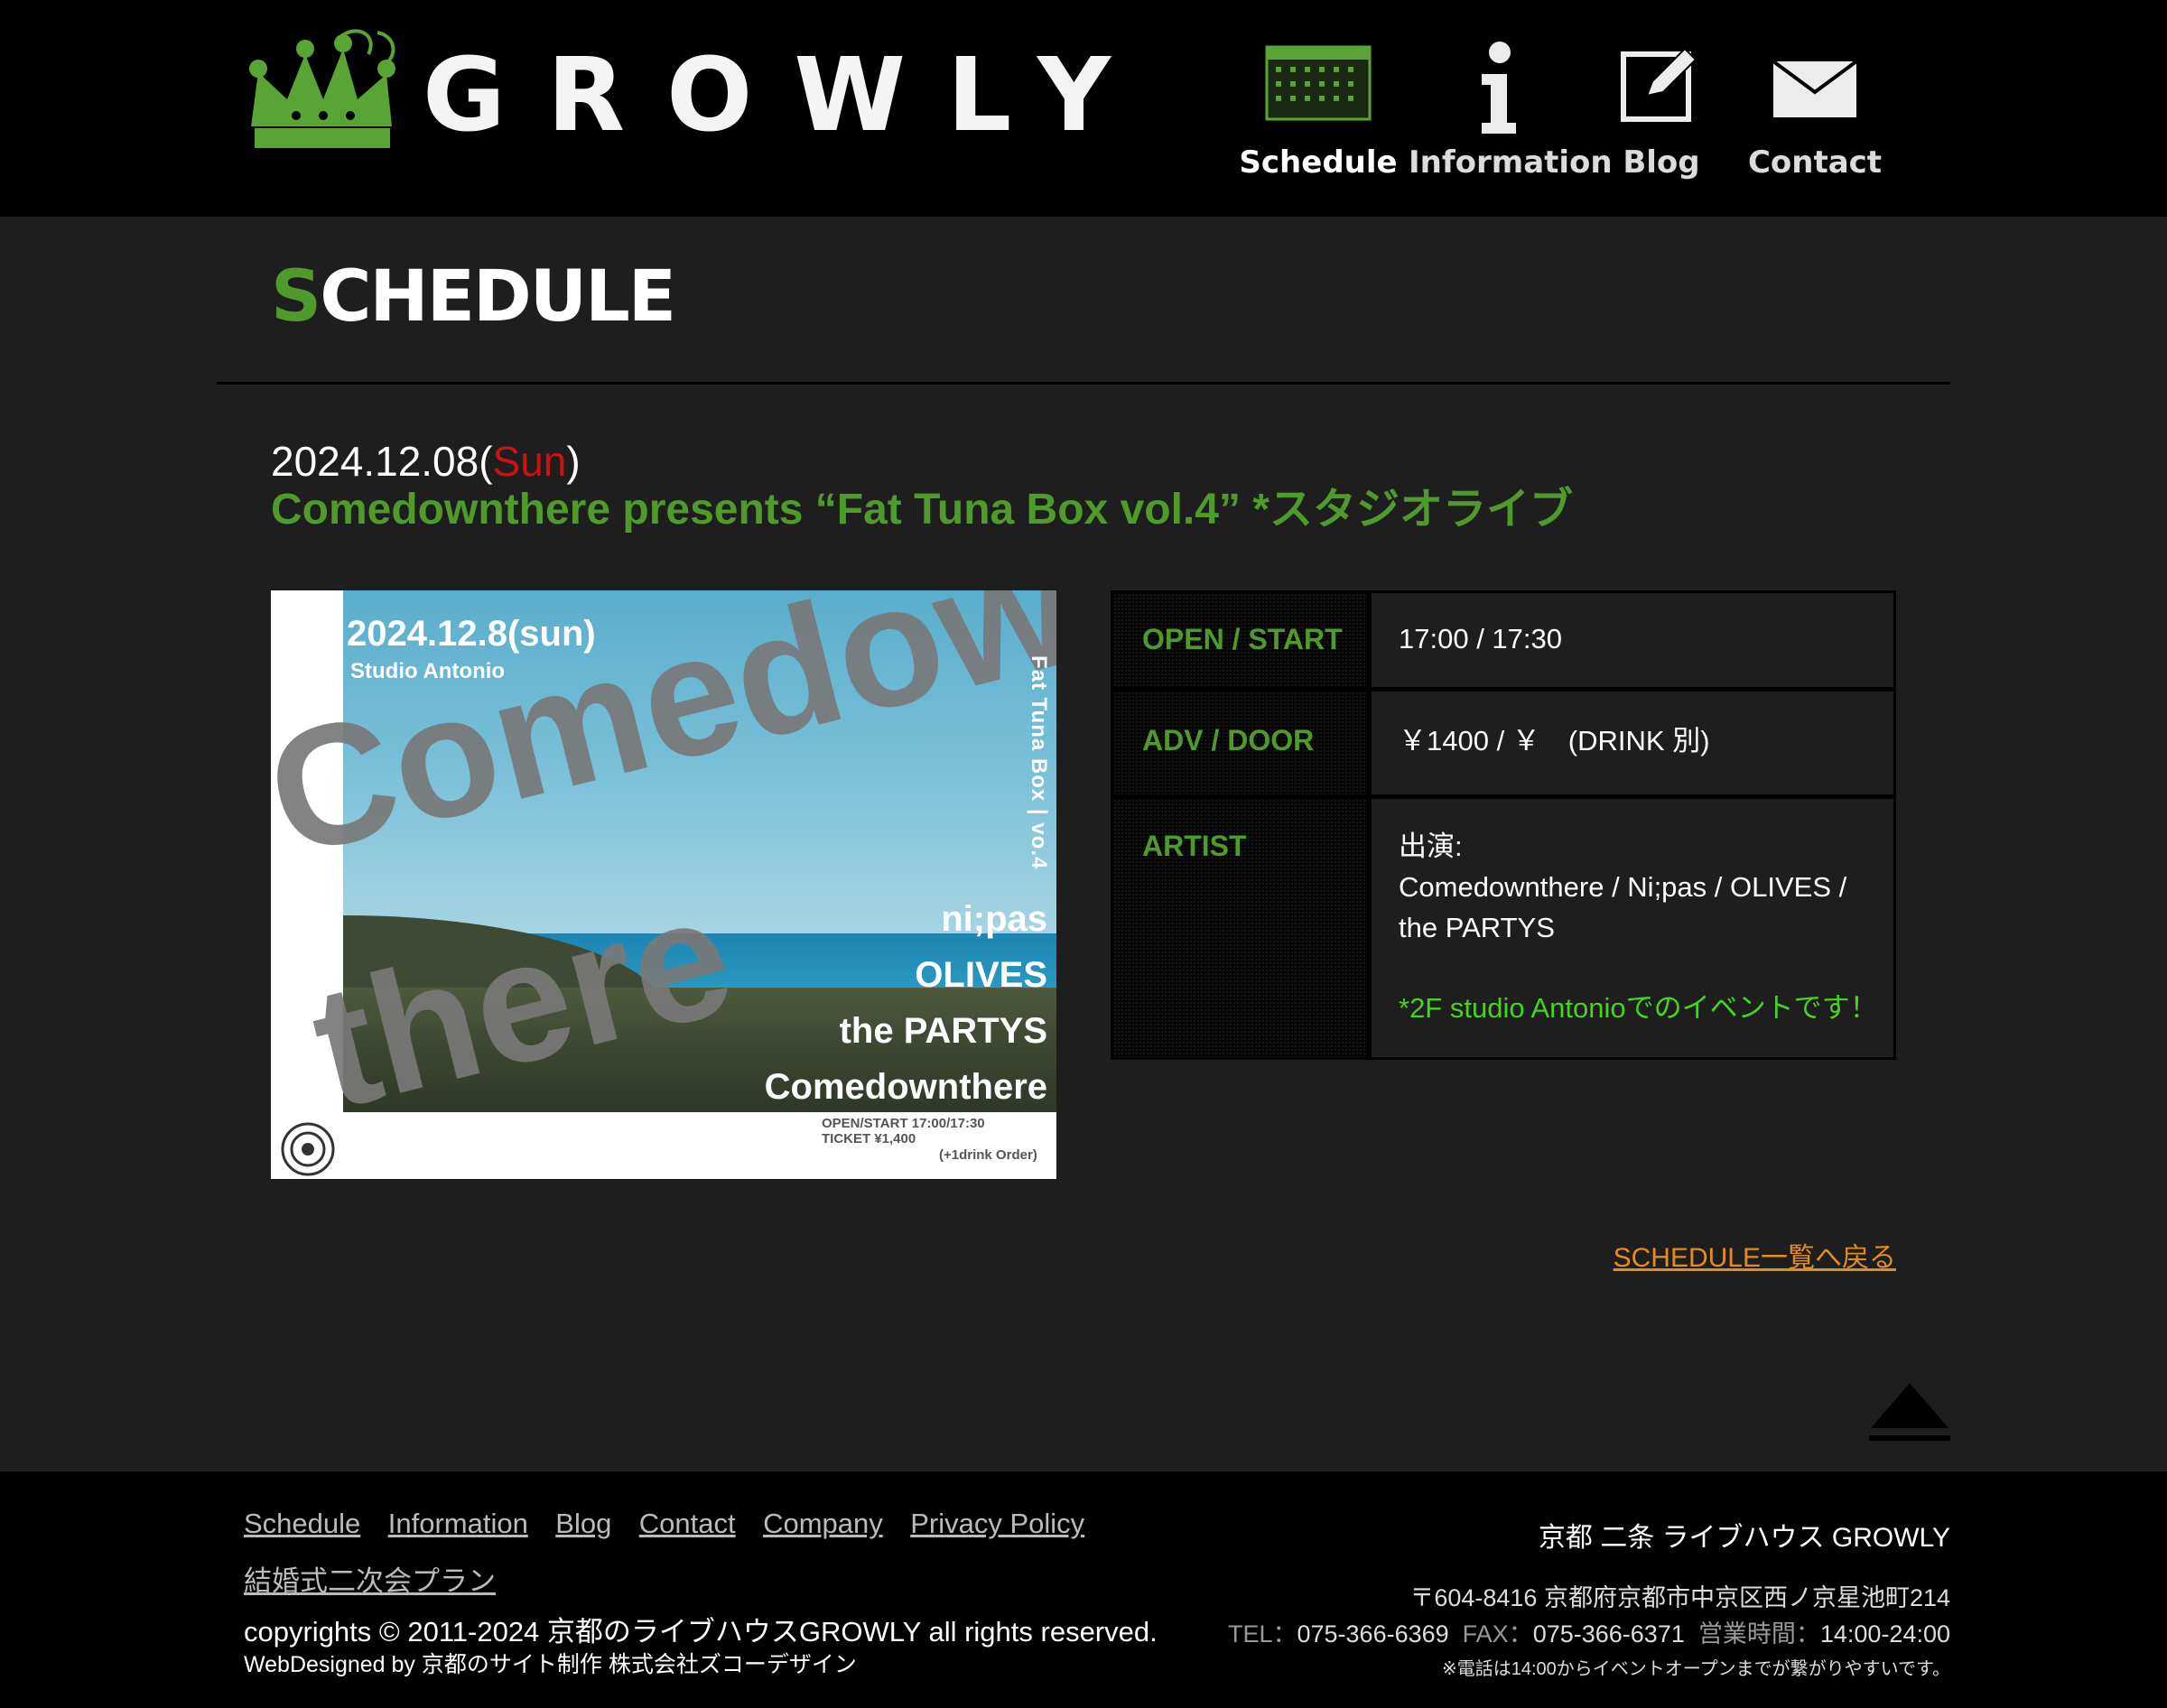 The height and width of the screenshot is (1708, 2167). I want to click on flyer-logo-icon, so click(308, 1149).